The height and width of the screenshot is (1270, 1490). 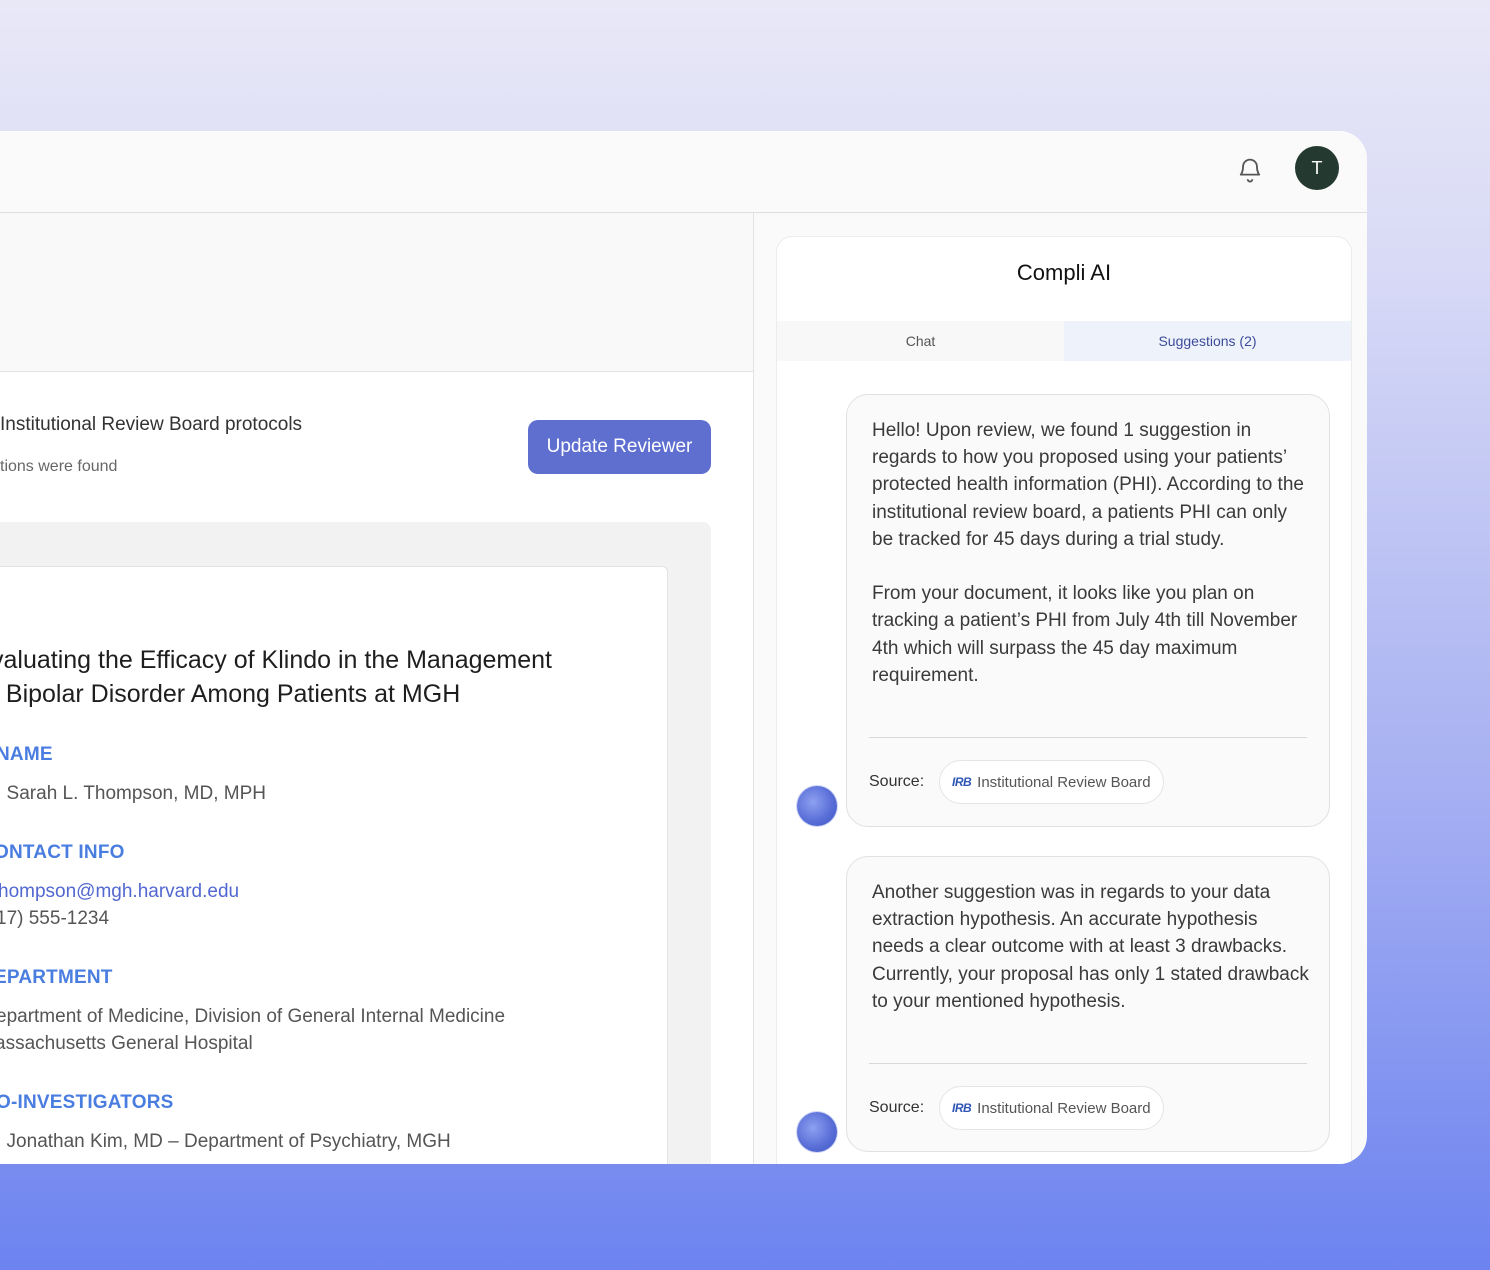 I want to click on top-bar: T, so click(x=683, y=172).